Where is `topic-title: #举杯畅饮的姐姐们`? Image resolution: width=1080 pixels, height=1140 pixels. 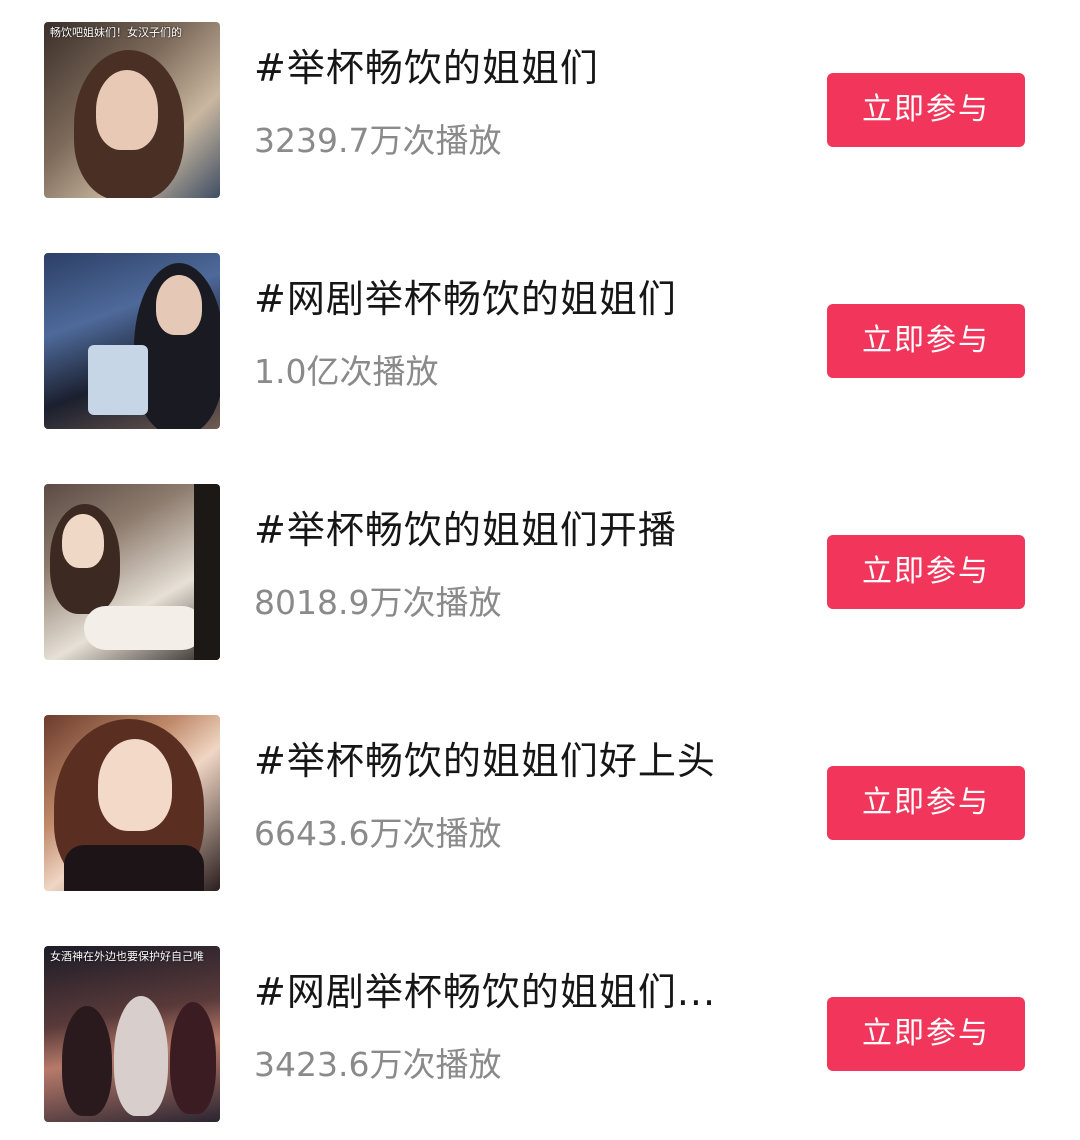 topic-title: #举杯畅饮的姐姐们 is located at coordinates (514, 68).